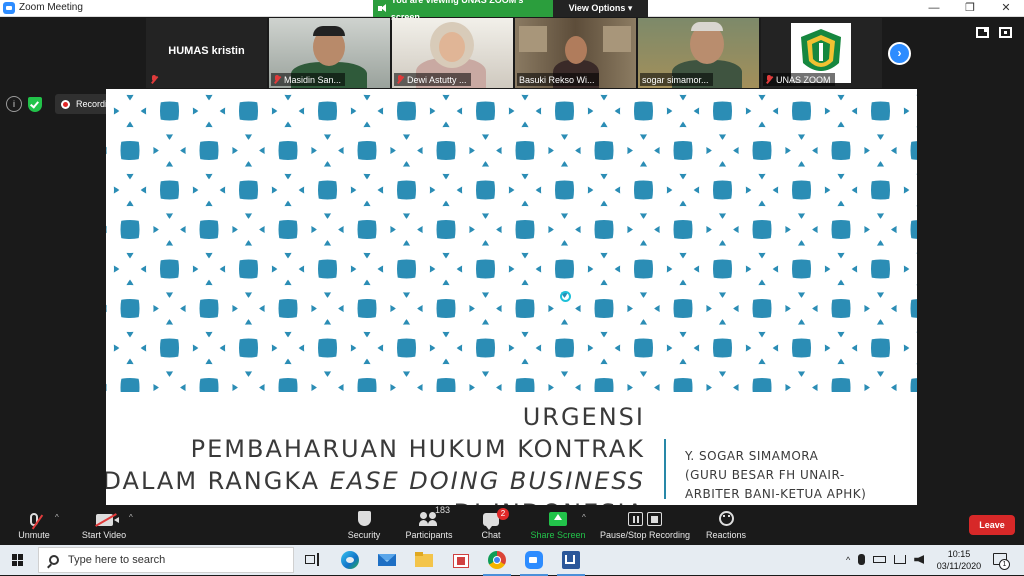 This screenshot has height=576, width=1024. Describe the element at coordinates (1005, 32) in the screenshot. I see `fullscreen-icon` at that location.